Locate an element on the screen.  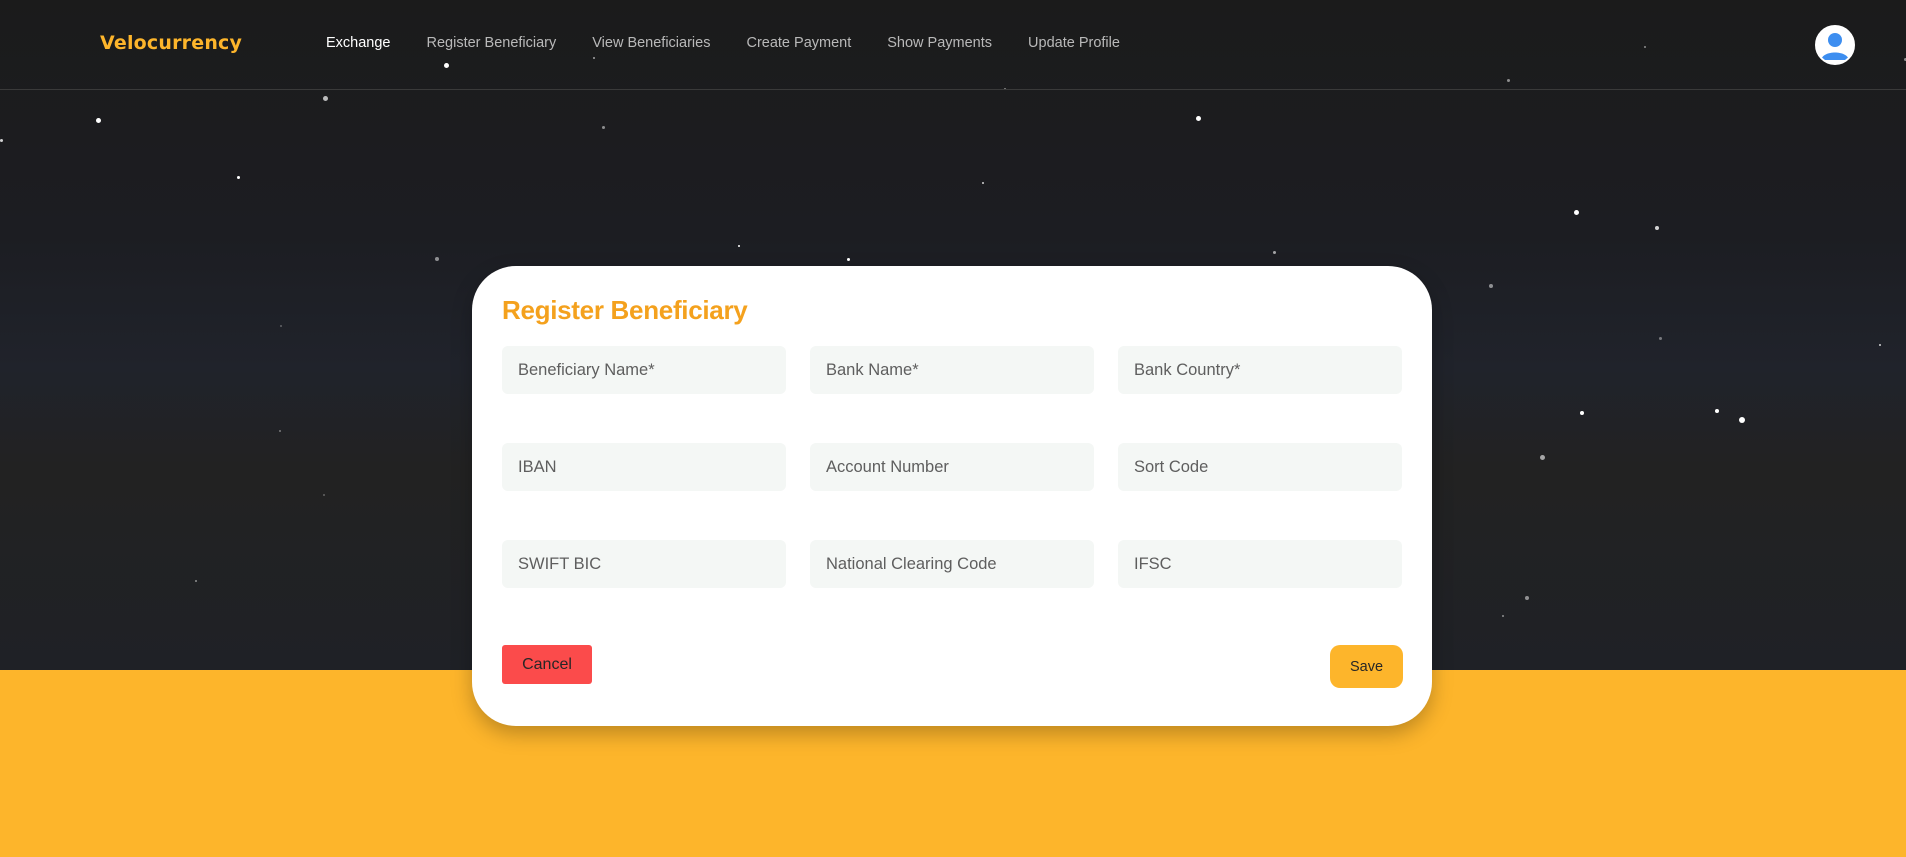
ifsc-input is located at coordinates (1260, 564).